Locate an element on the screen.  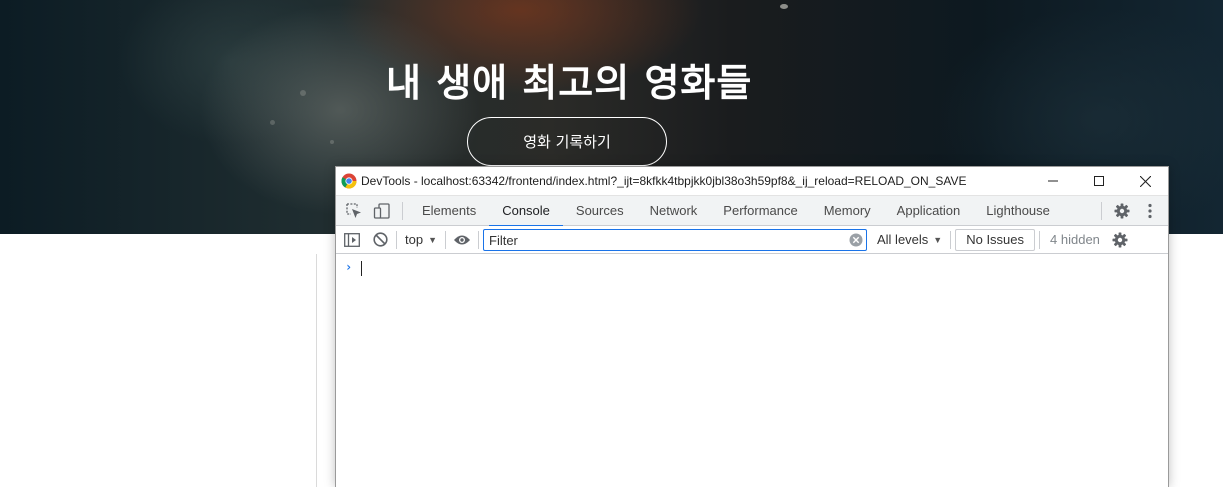
minimize-icon is located at coordinates (1053, 181).